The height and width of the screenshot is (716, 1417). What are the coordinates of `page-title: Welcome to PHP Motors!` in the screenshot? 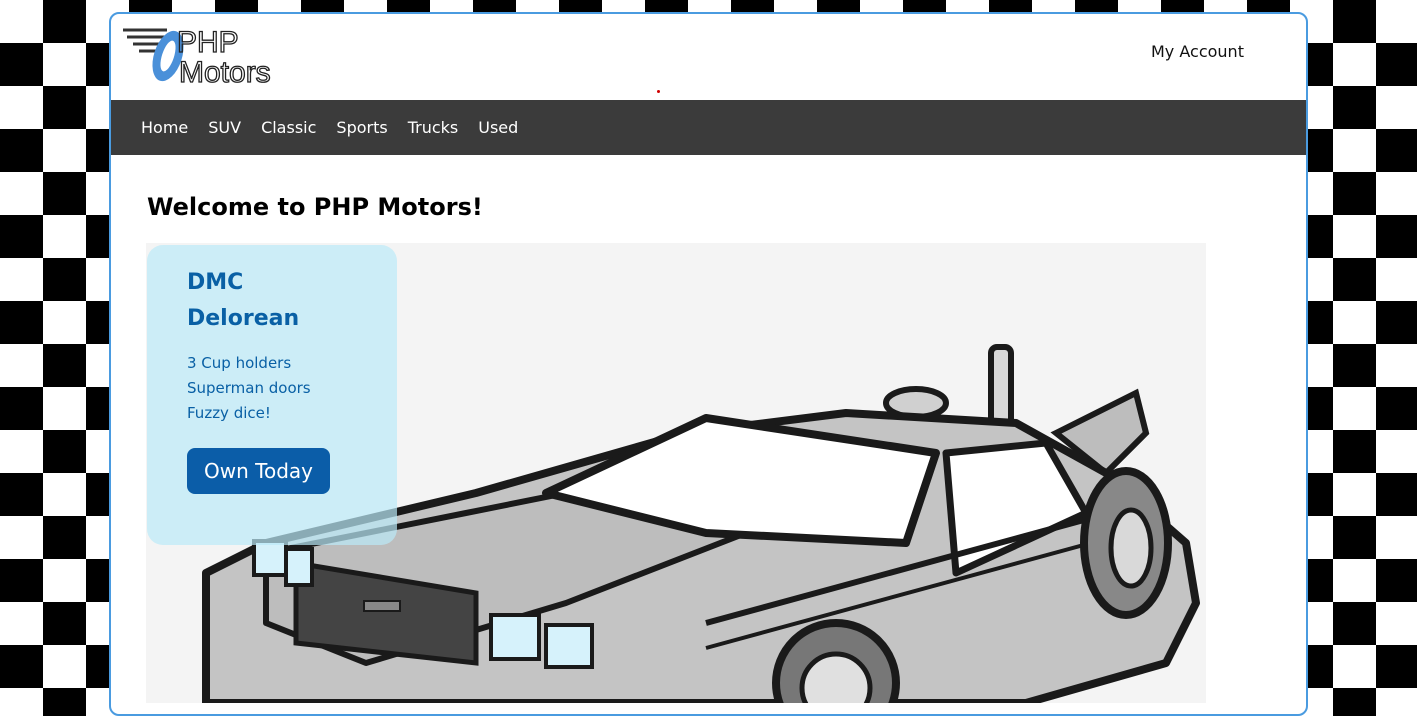 It's located at (315, 207).